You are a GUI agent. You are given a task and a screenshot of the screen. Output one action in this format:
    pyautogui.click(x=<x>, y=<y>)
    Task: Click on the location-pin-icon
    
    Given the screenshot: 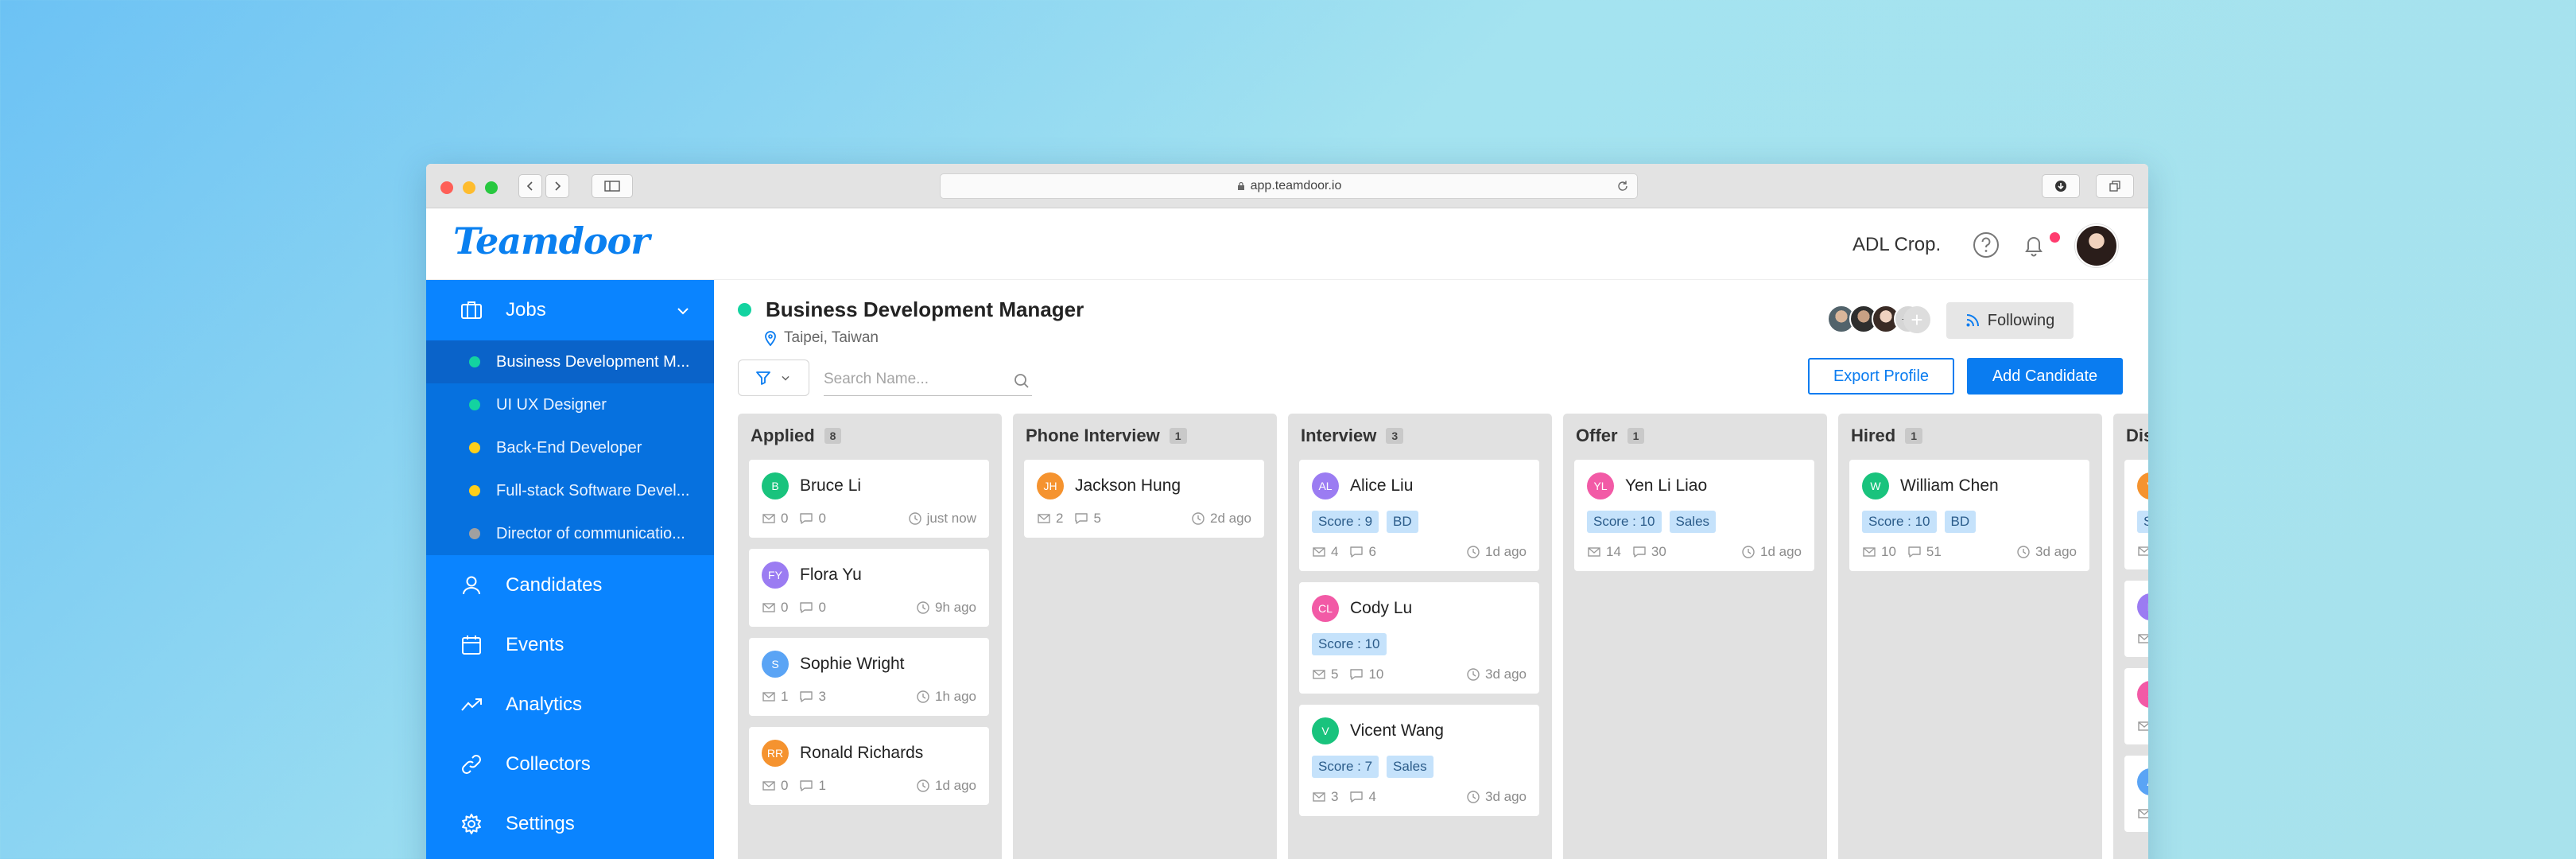 What is the action you would take?
    pyautogui.click(x=770, y=338)
    